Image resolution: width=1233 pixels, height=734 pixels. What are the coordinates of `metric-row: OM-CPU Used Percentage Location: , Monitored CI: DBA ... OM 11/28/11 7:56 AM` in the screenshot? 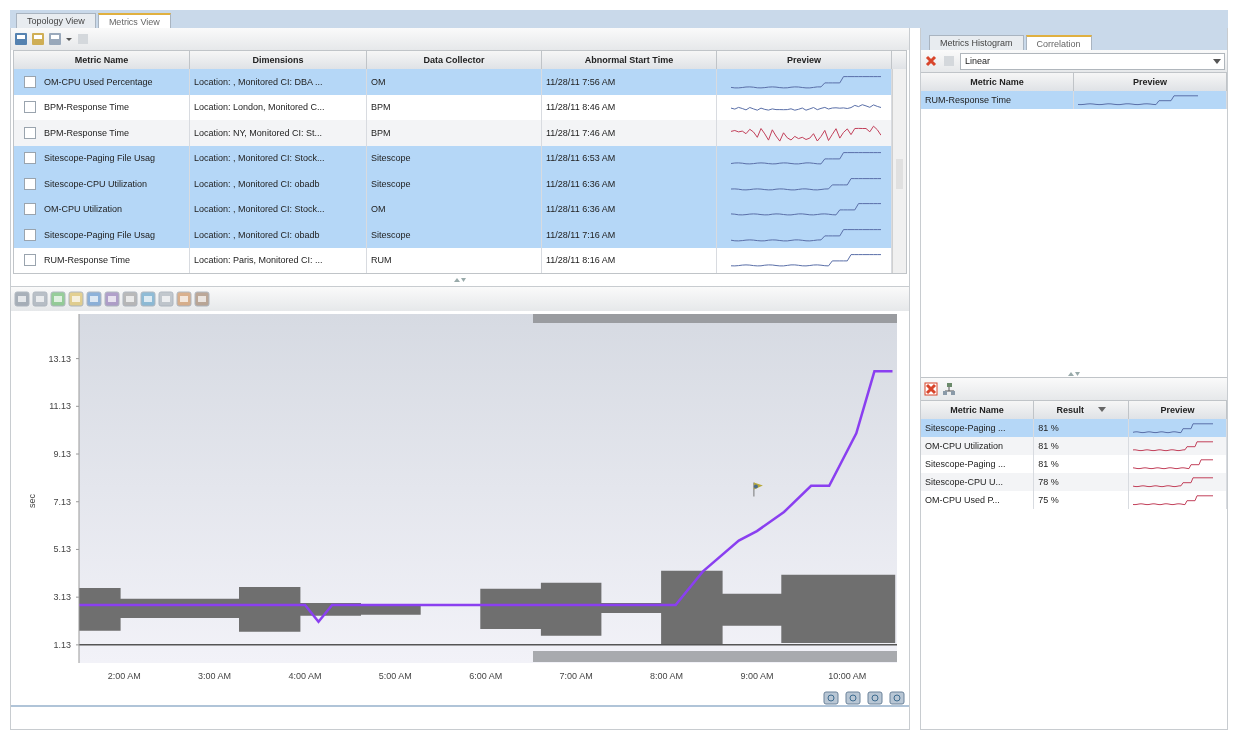 It's located at (453, 82).